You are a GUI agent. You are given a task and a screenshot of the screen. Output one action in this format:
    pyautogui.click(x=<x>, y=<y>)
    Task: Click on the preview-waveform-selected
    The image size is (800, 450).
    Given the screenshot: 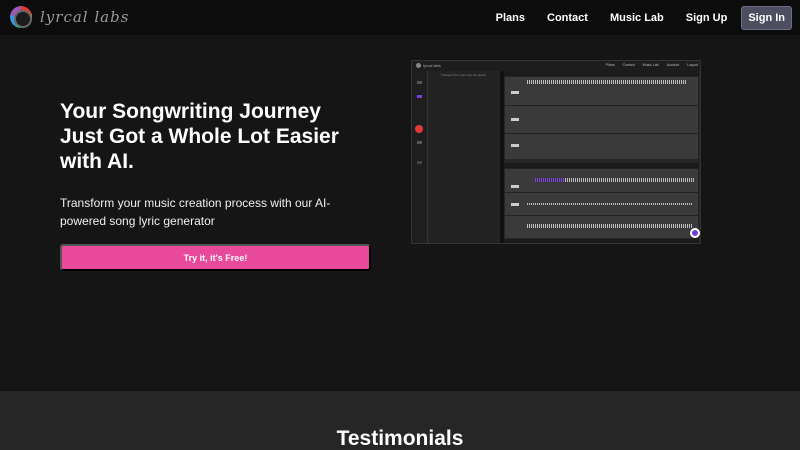 What is the action you would take?
    pyautogui.click(x=550, y=180)
    